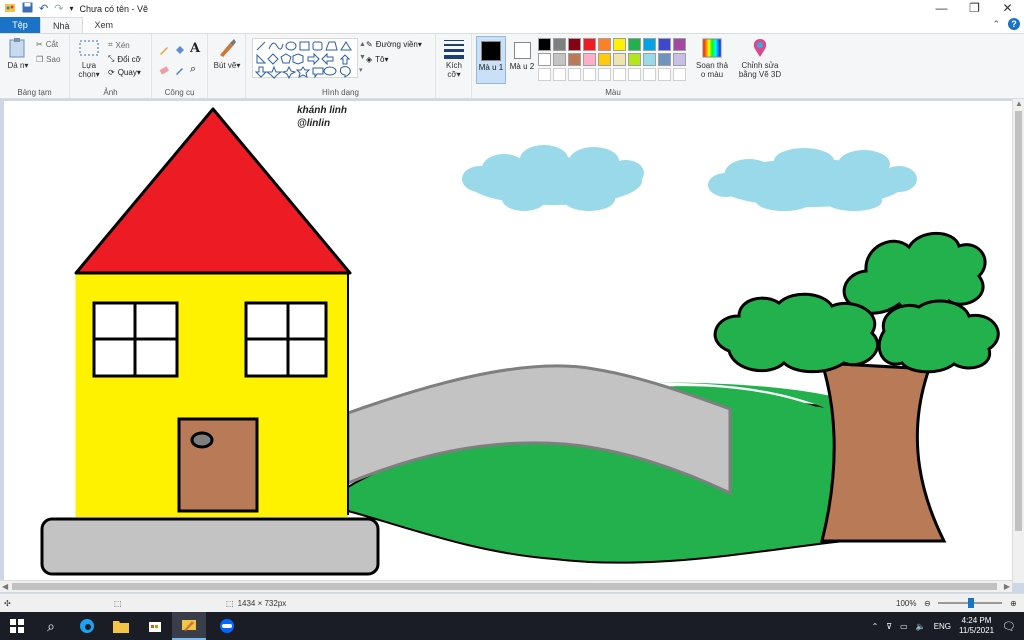  What do you see at coordinates (1014, 24) in the screenshot?
I see `help-icon: ?` at bounding box center [1014, 24].